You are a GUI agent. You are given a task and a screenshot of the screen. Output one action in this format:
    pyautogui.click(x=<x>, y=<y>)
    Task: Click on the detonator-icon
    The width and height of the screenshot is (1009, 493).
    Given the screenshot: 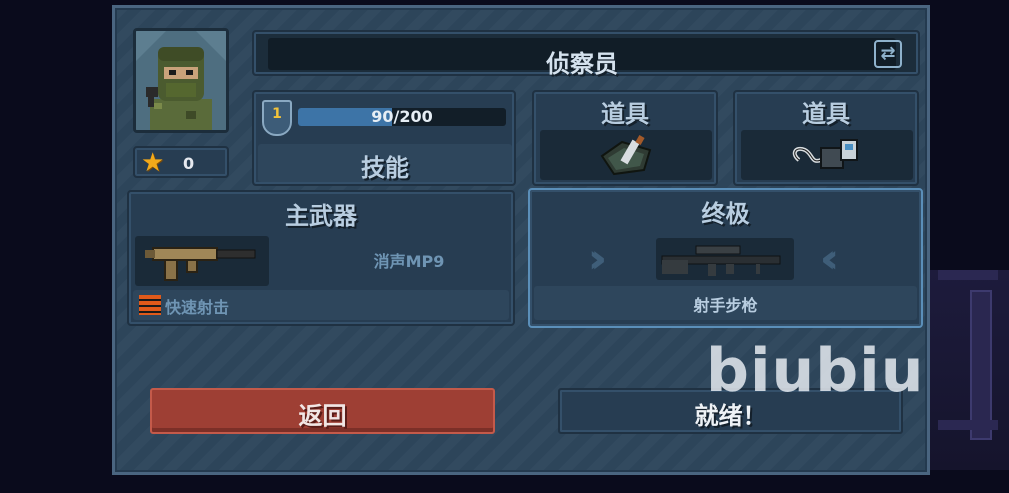 What is the action you would take?
    pyautogui.click(x=825, y=154)
    